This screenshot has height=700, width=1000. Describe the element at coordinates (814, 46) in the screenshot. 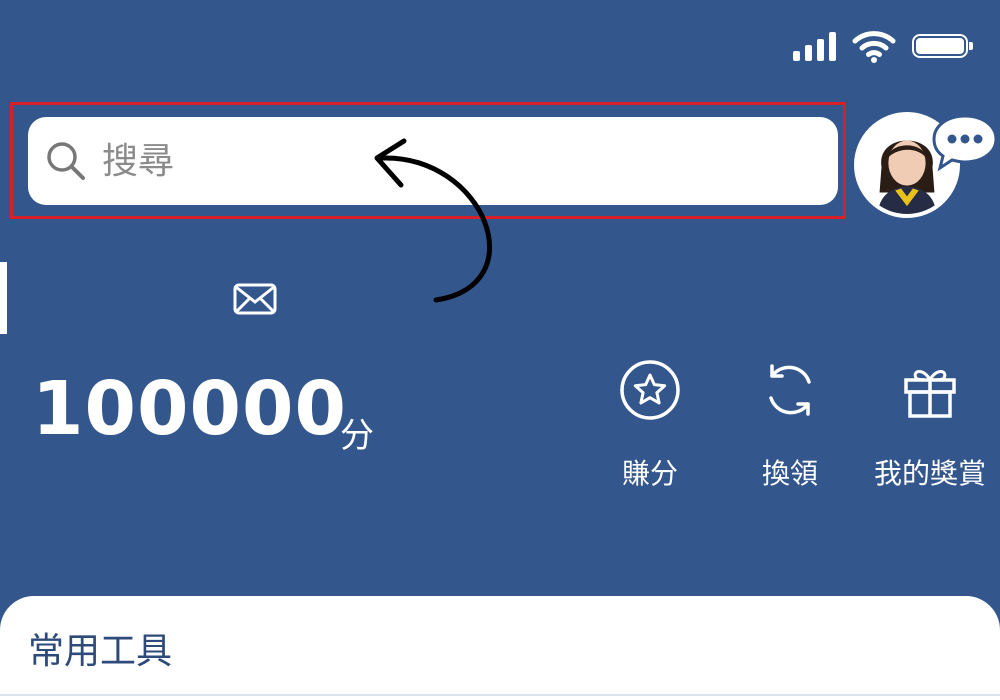

I see `signal-icon` at that location.